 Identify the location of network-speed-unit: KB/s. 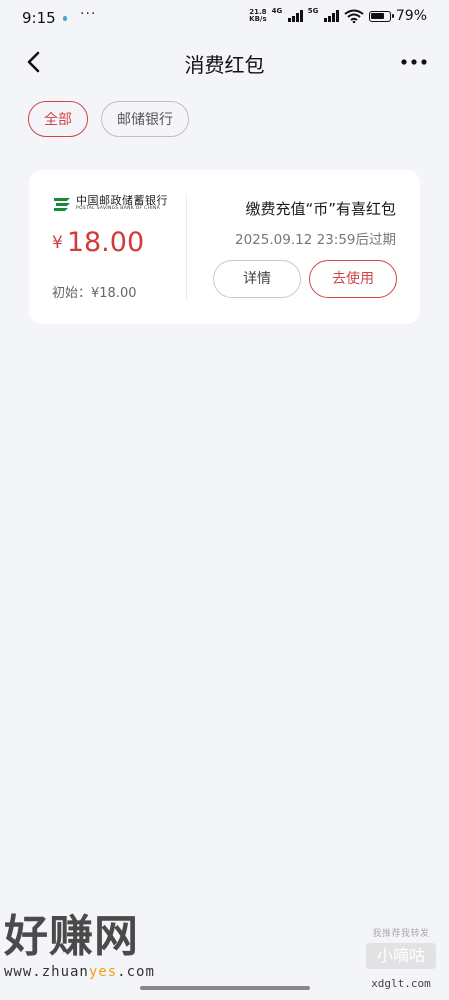
(258, 19).